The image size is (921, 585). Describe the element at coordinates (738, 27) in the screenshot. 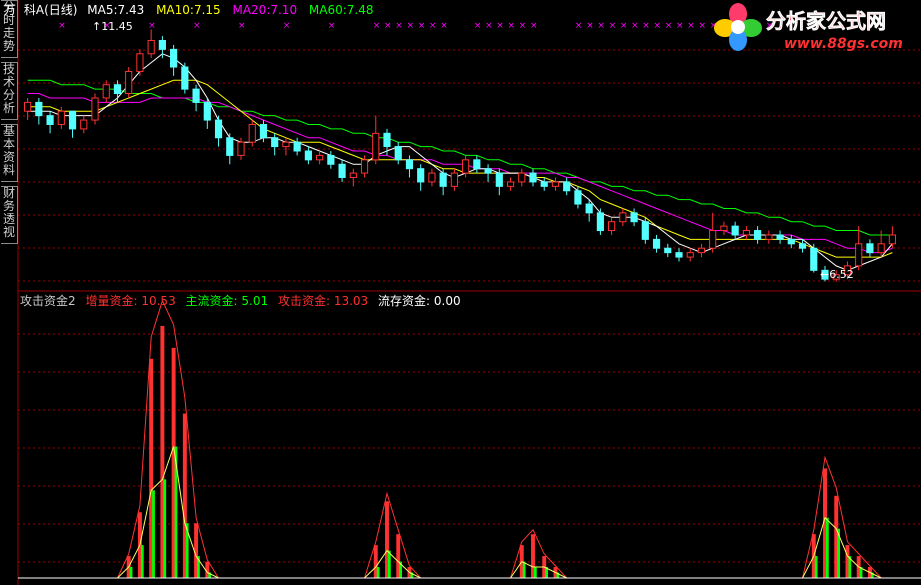

I see `flower-icon` at that location.